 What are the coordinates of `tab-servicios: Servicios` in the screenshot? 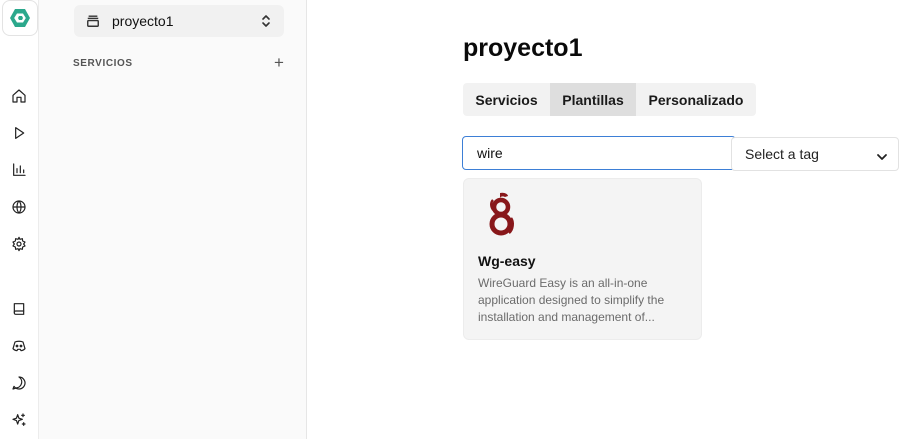 It's located at (506, 99).